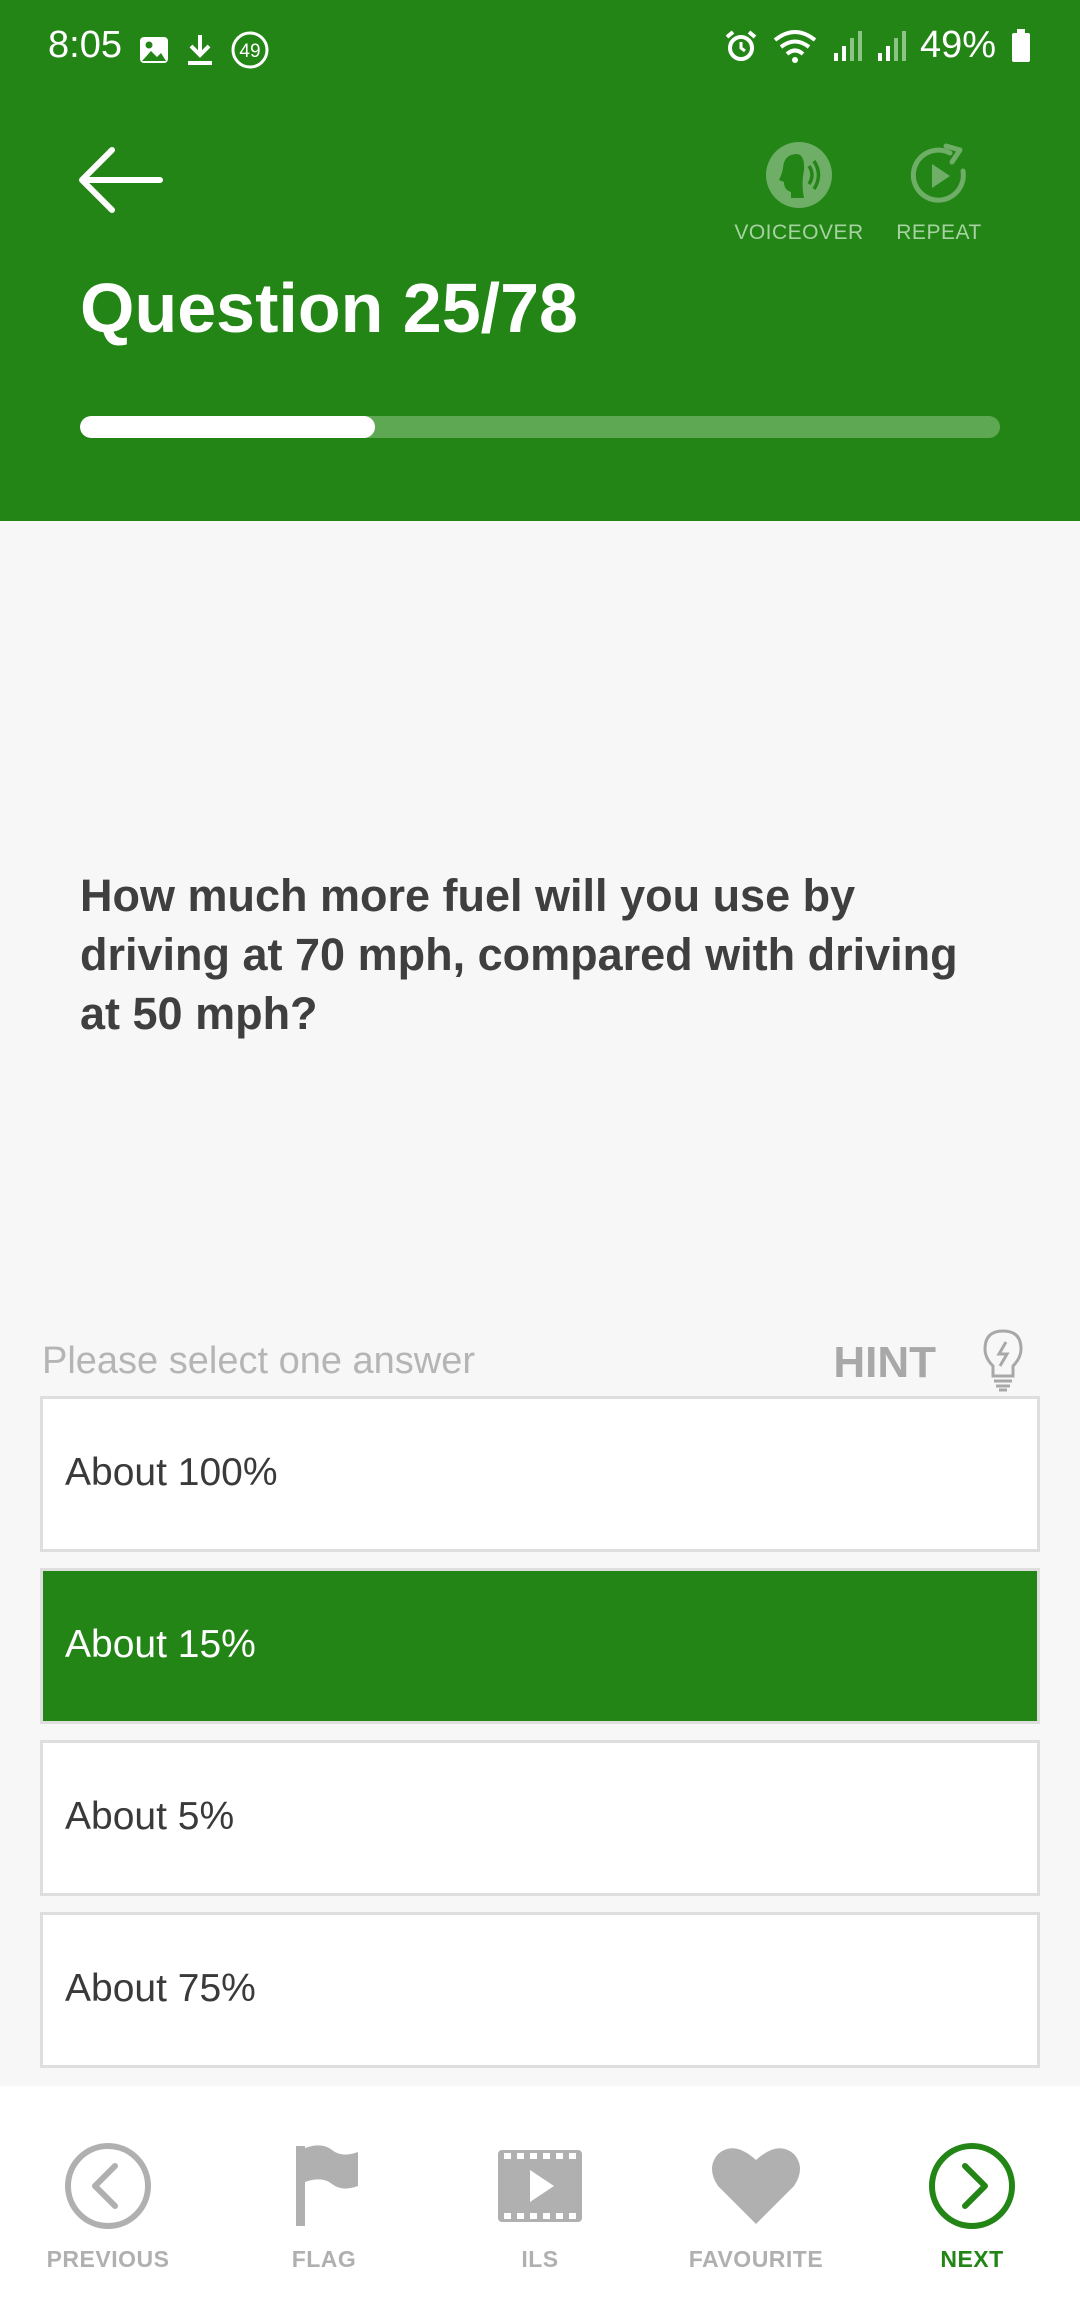 The height and width of the screenshot is (2316, 1080). I want to click on answer-option: About 100%, so click(540, 1474).